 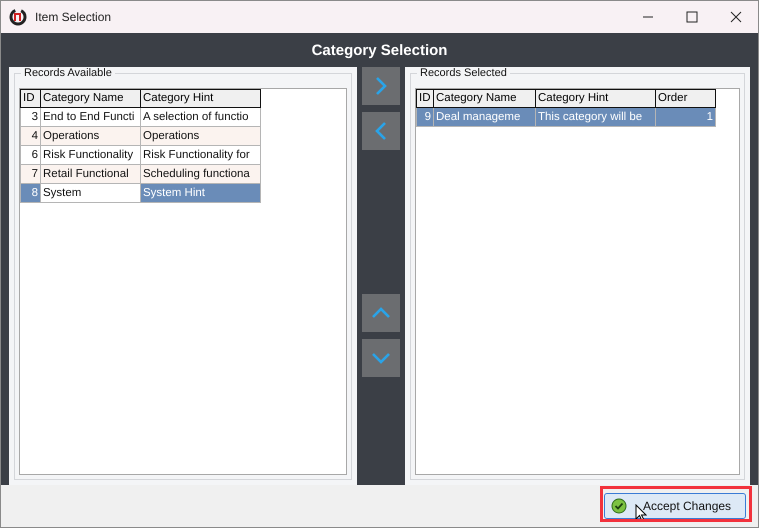 What do you see at coordinates (91, 174) in the screenshot?
I see `table-cell: Retail Functional` at bounding box center [91, 174].